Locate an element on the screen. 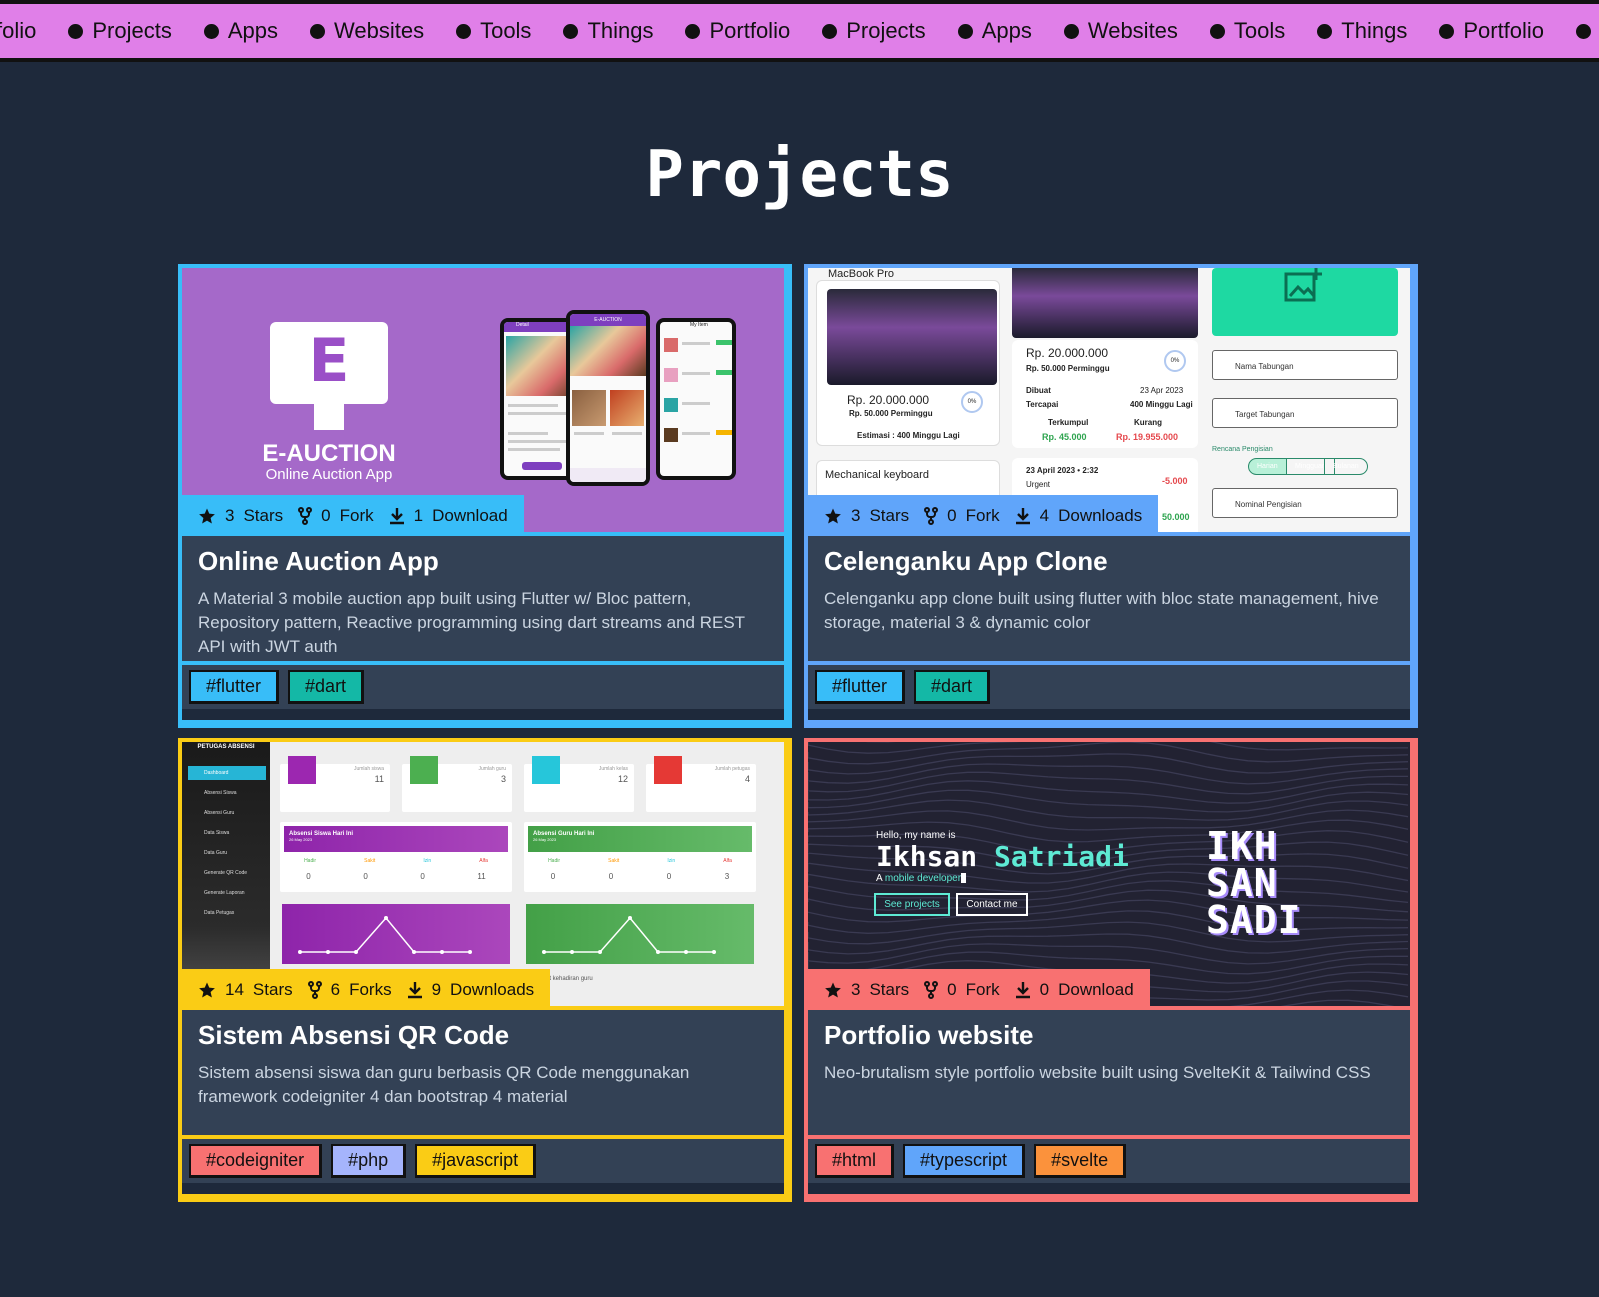  guru-attendance-chart is located at coordinates (640, 934).